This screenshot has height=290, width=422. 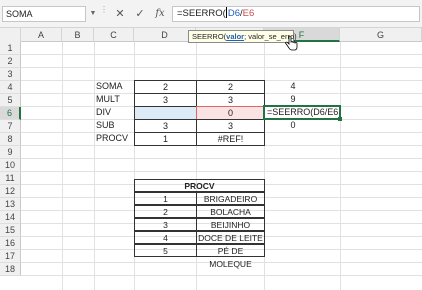 I want to click on row-header-15: 15, so click(x=10, y=230).